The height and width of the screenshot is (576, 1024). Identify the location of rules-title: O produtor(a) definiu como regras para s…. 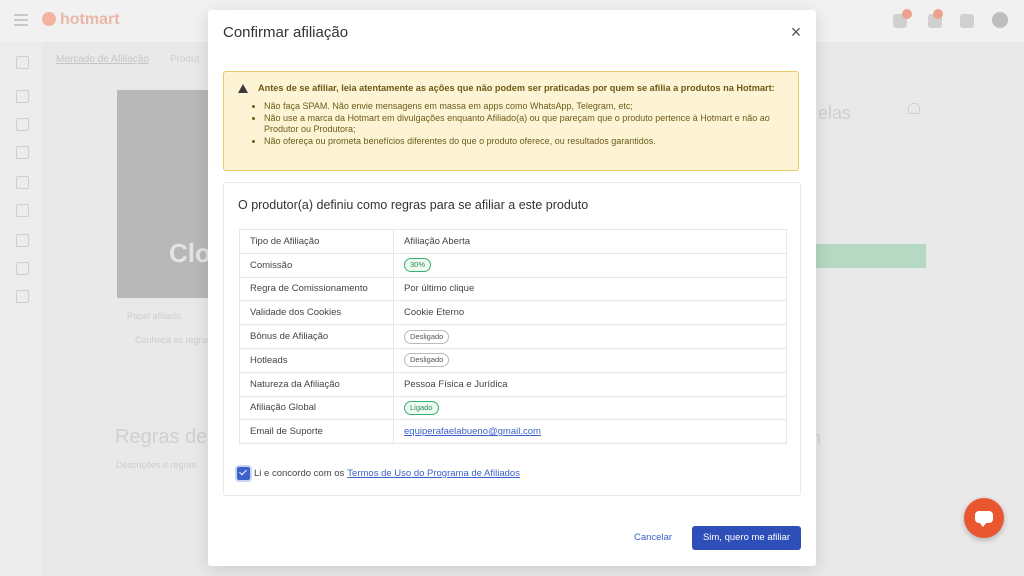
(413, 205).